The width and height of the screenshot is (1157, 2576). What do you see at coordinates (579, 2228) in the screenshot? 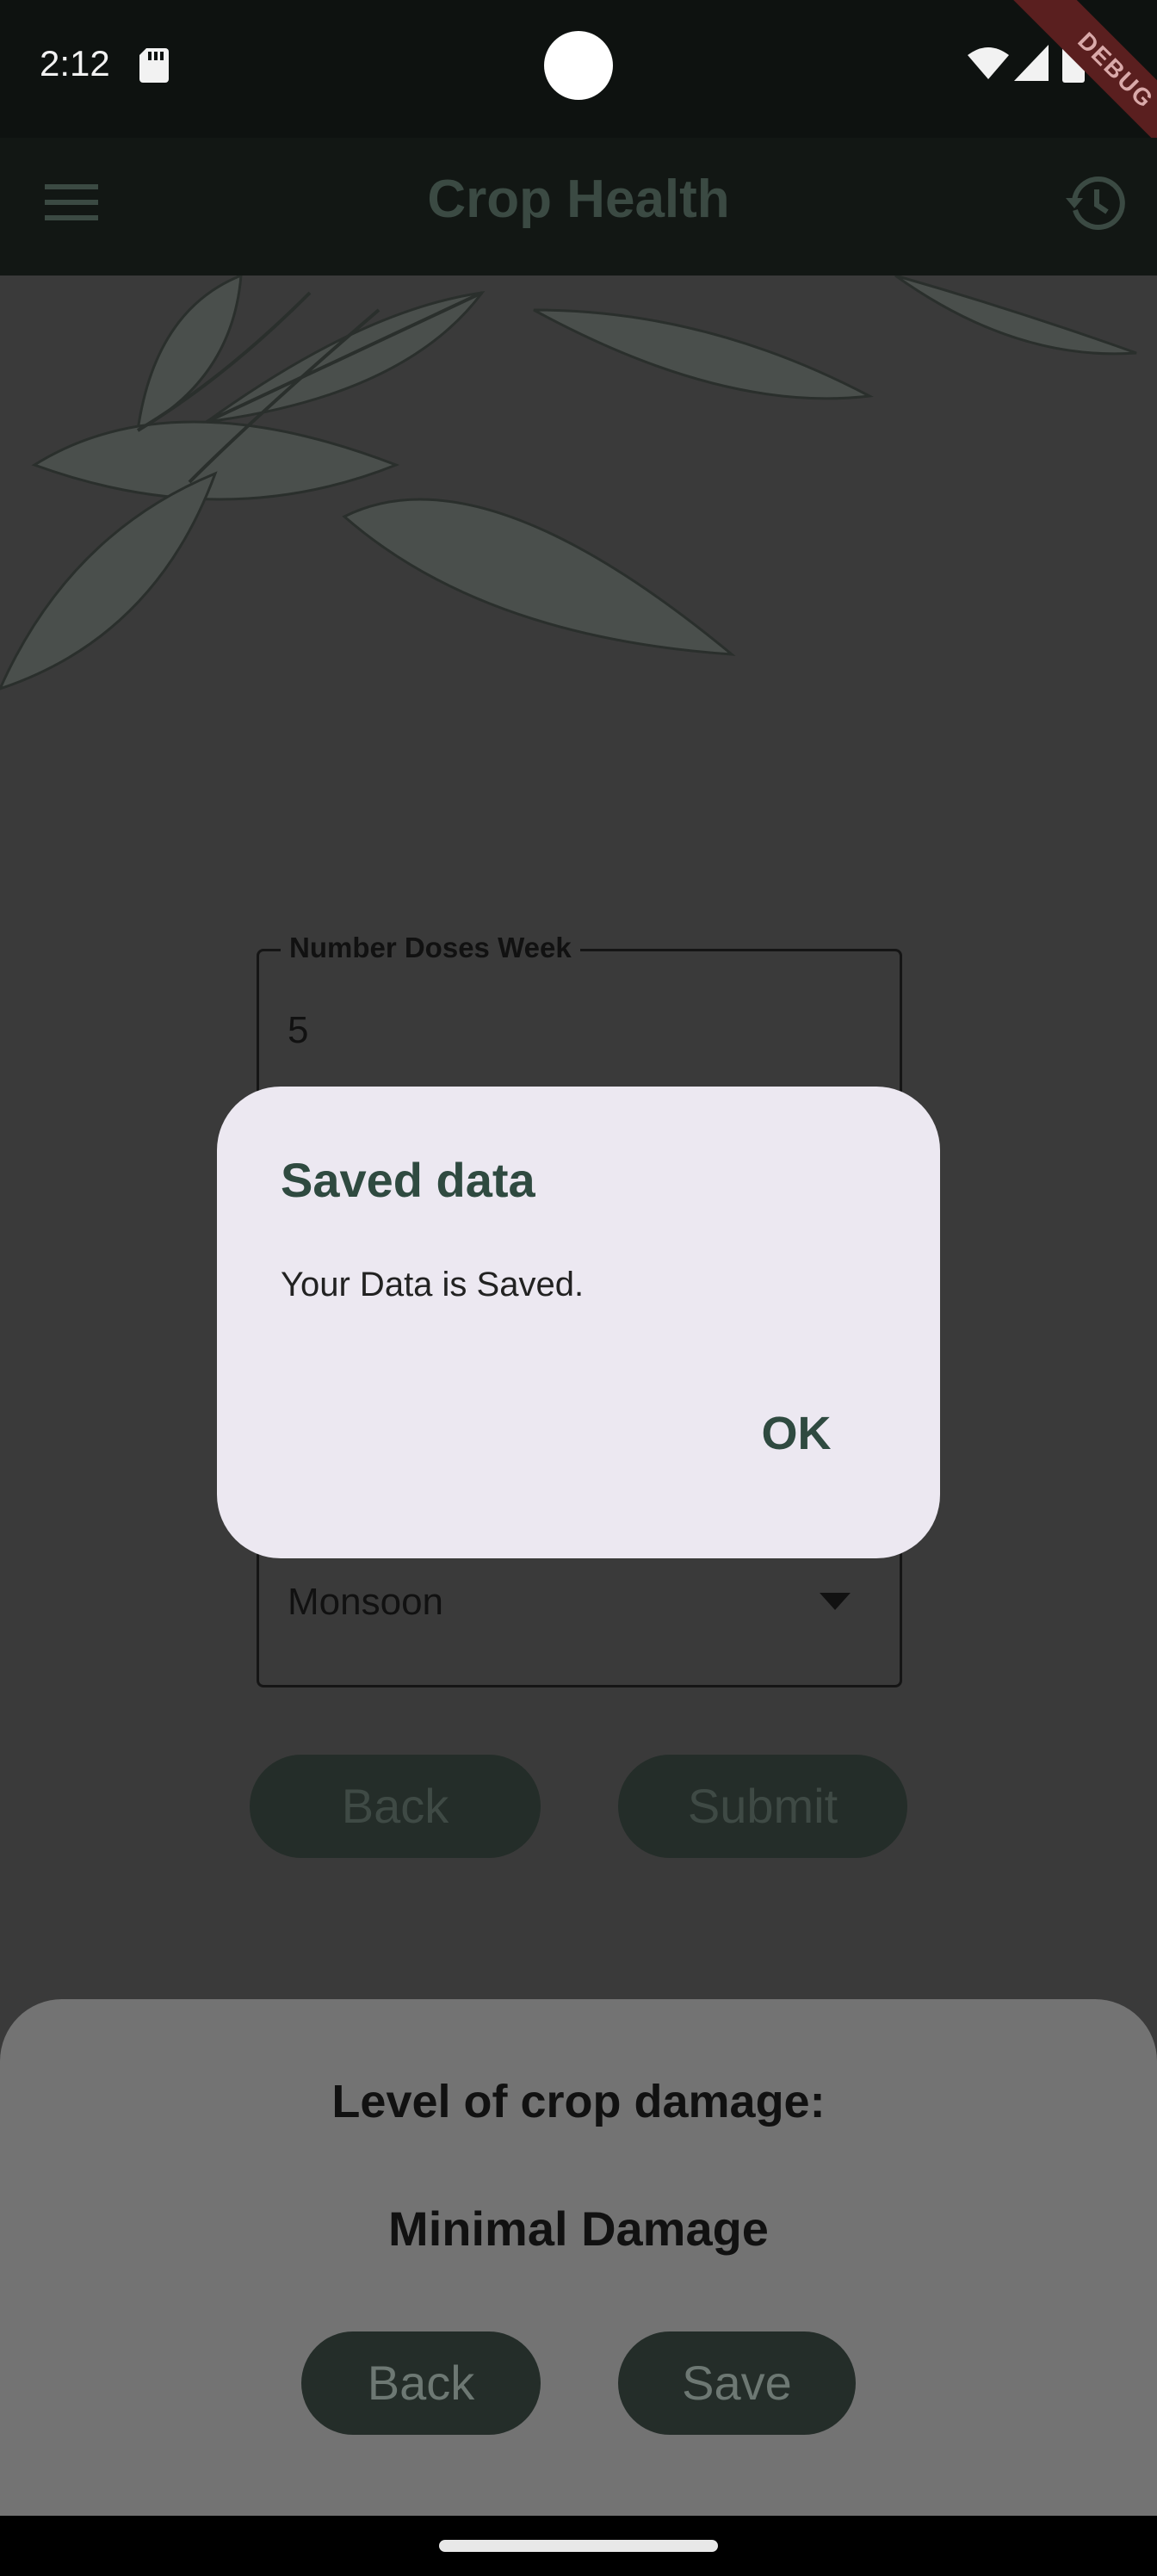
I see `crop-damage-result: Minimal Damage` at bounding box center [579, 2228].